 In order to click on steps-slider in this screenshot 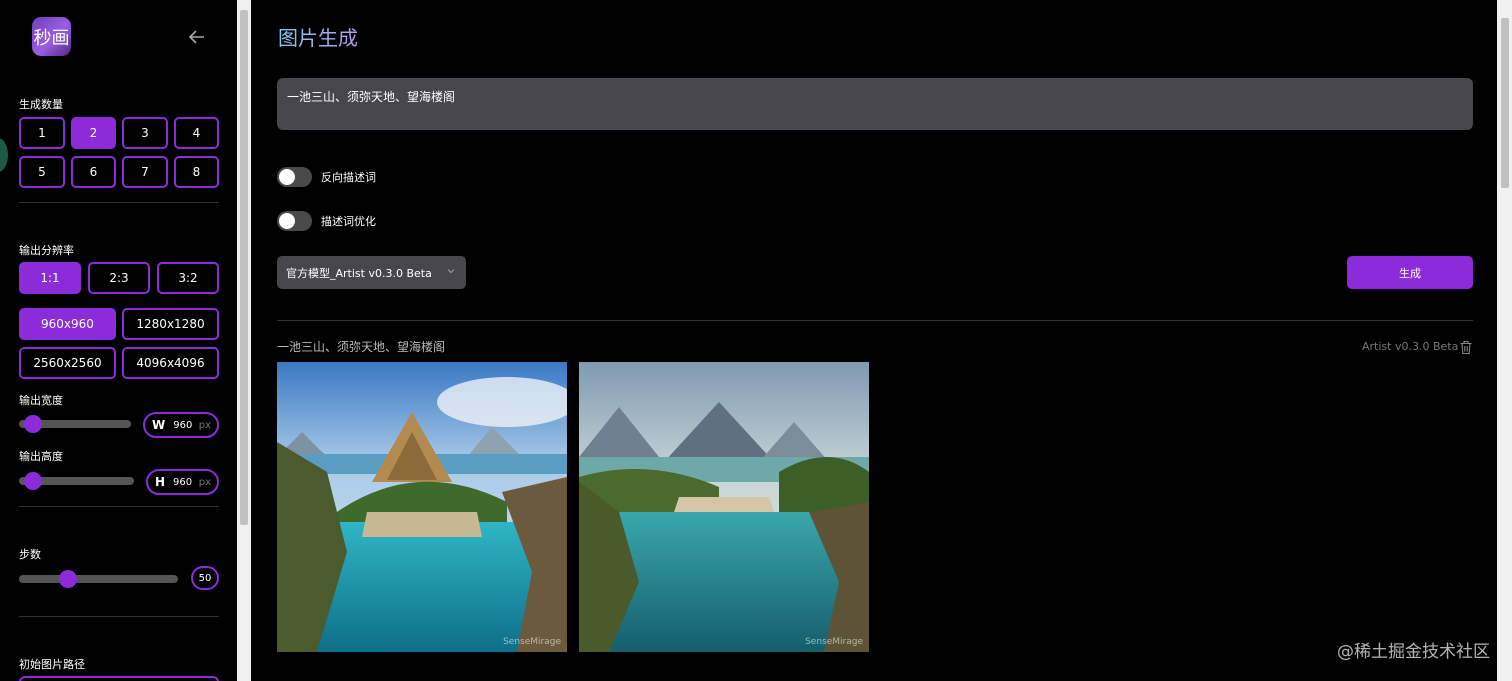, I will do `click(98, 579)`.